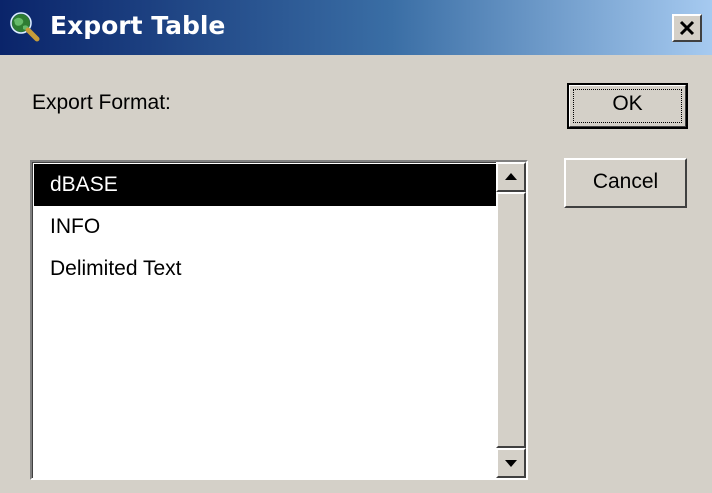 The image size is (712, 493). Describe the element at coordinates (511, 463) in the screenshot. I see `scroll-down-button` at that location.